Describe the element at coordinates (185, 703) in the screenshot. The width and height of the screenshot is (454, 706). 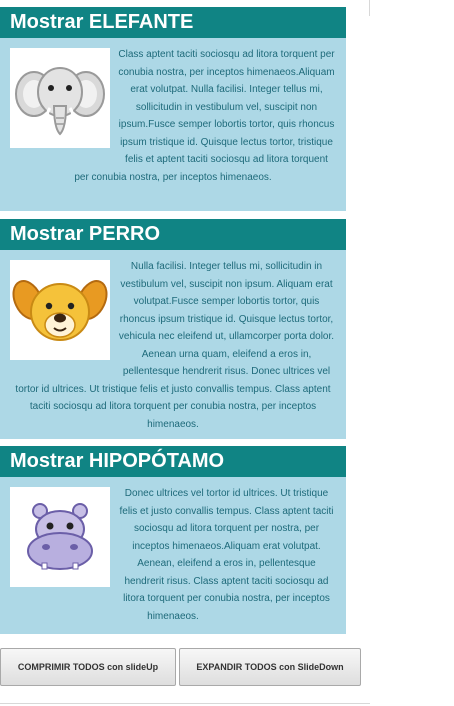
I see `footer-divider` at that location.